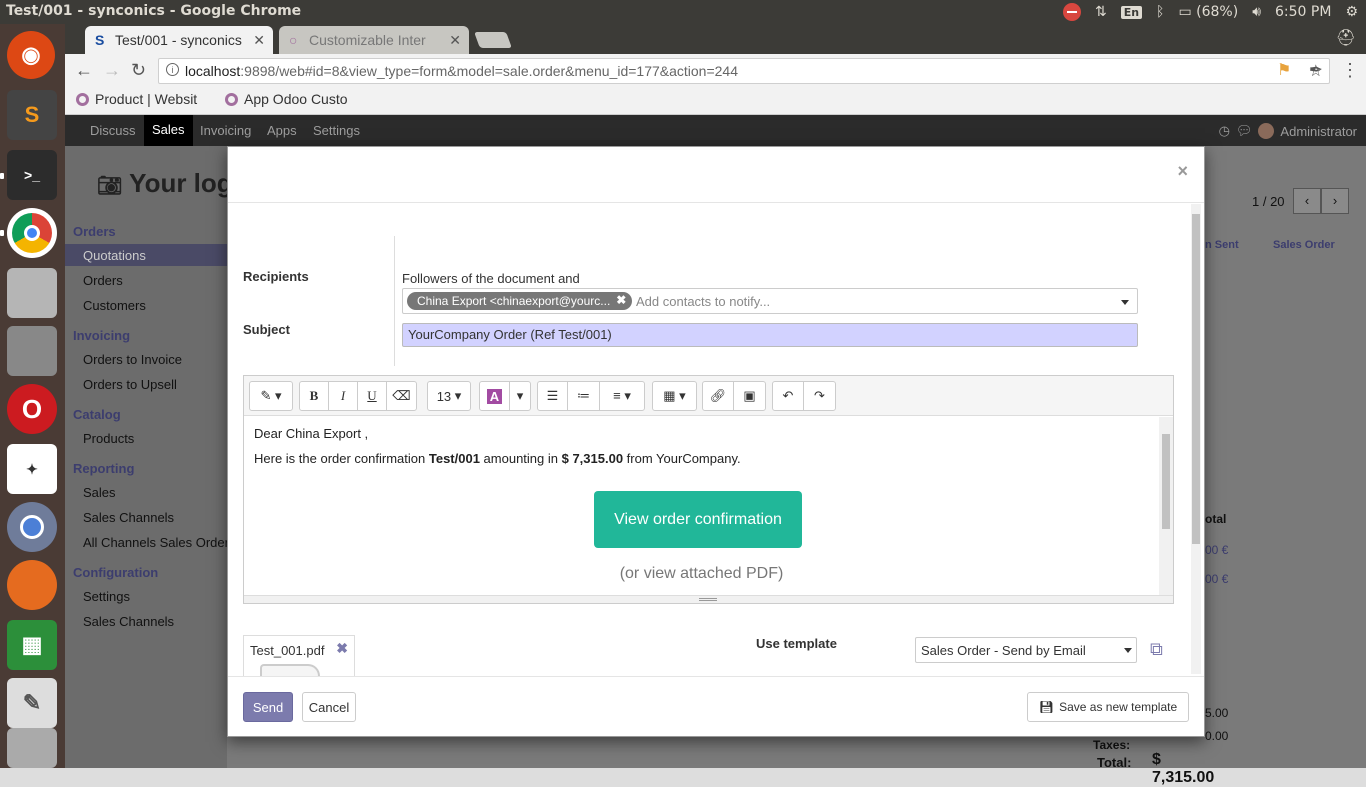  Describe the element at coordinates (138, 70) in the screenshot. I see `reload-icon: ↻` at that location.